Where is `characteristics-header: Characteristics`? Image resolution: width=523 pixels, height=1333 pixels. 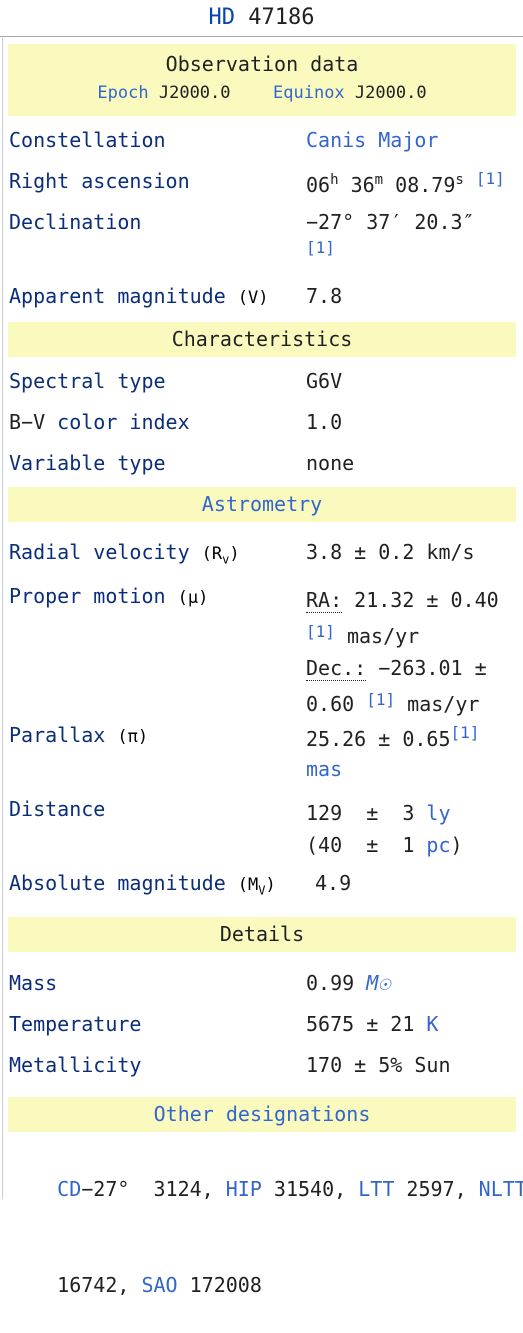 characteristics-header: Characteristics is located at coordinates (262, 339).